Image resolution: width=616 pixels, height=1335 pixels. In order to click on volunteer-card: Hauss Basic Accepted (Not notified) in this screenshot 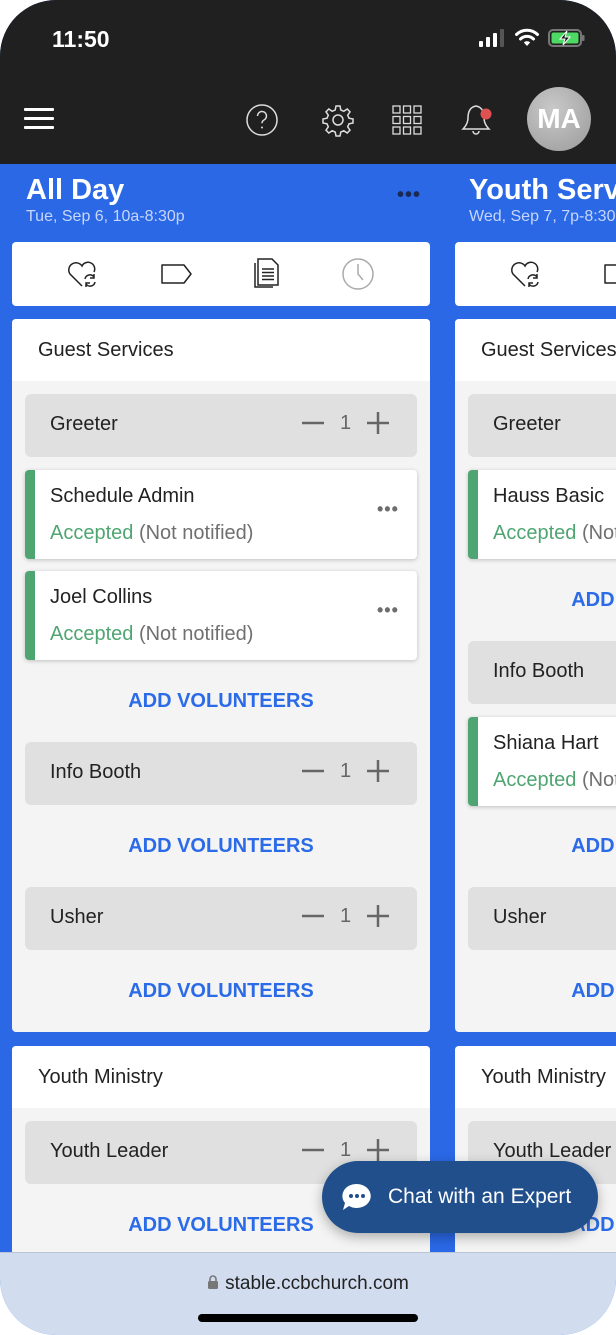, I will do `click(542, 514)`.